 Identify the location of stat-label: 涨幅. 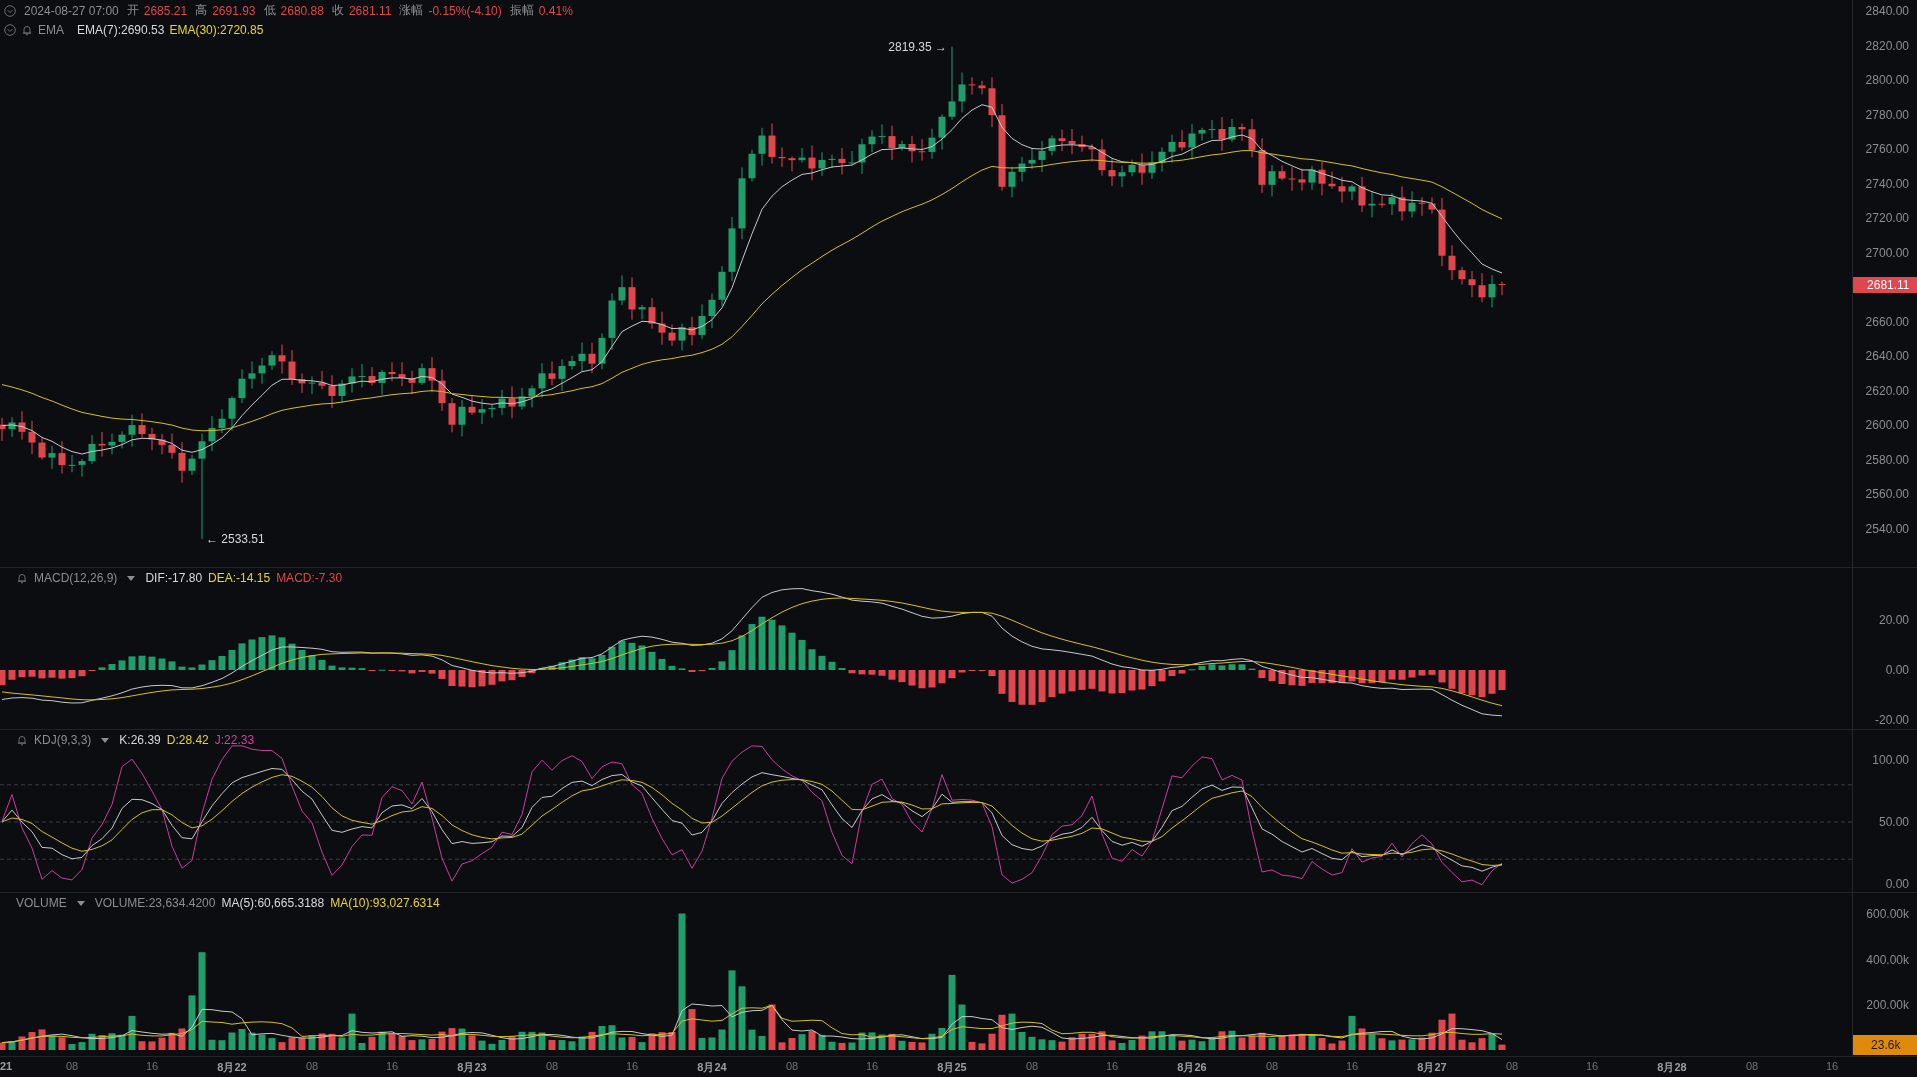
(411, 10).